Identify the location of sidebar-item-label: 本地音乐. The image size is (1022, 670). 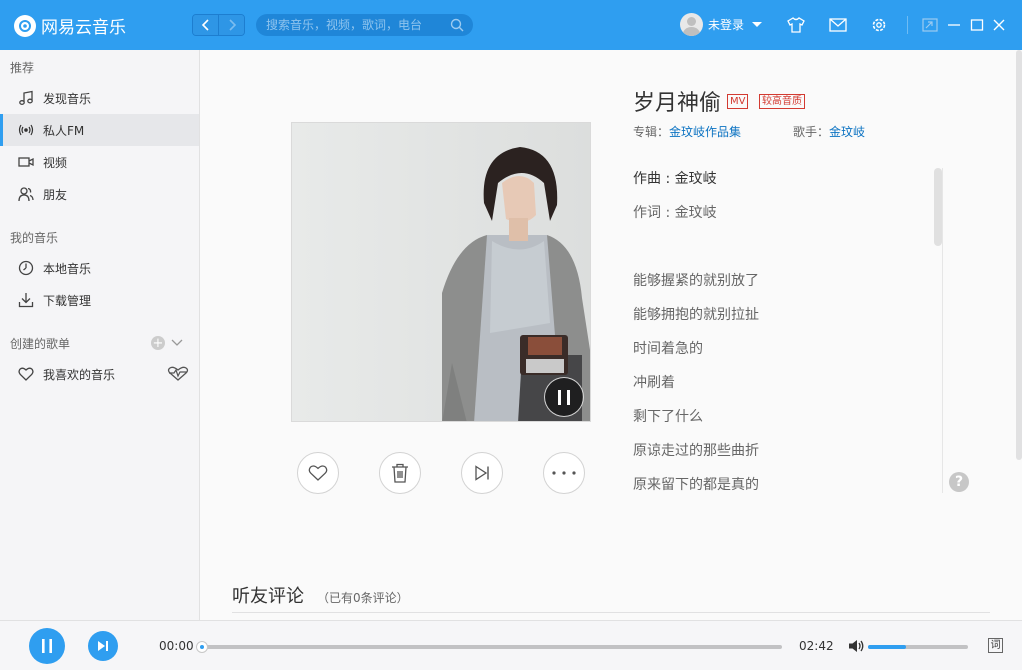
(67, 268).